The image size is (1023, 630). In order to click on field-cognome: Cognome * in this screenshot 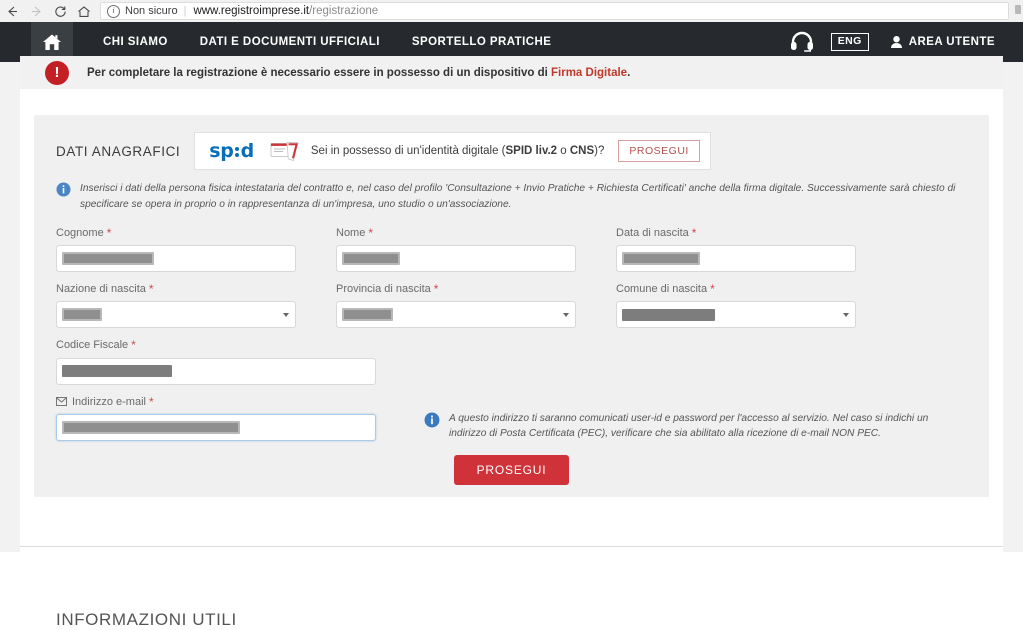, I will do `click(176, 249)`.